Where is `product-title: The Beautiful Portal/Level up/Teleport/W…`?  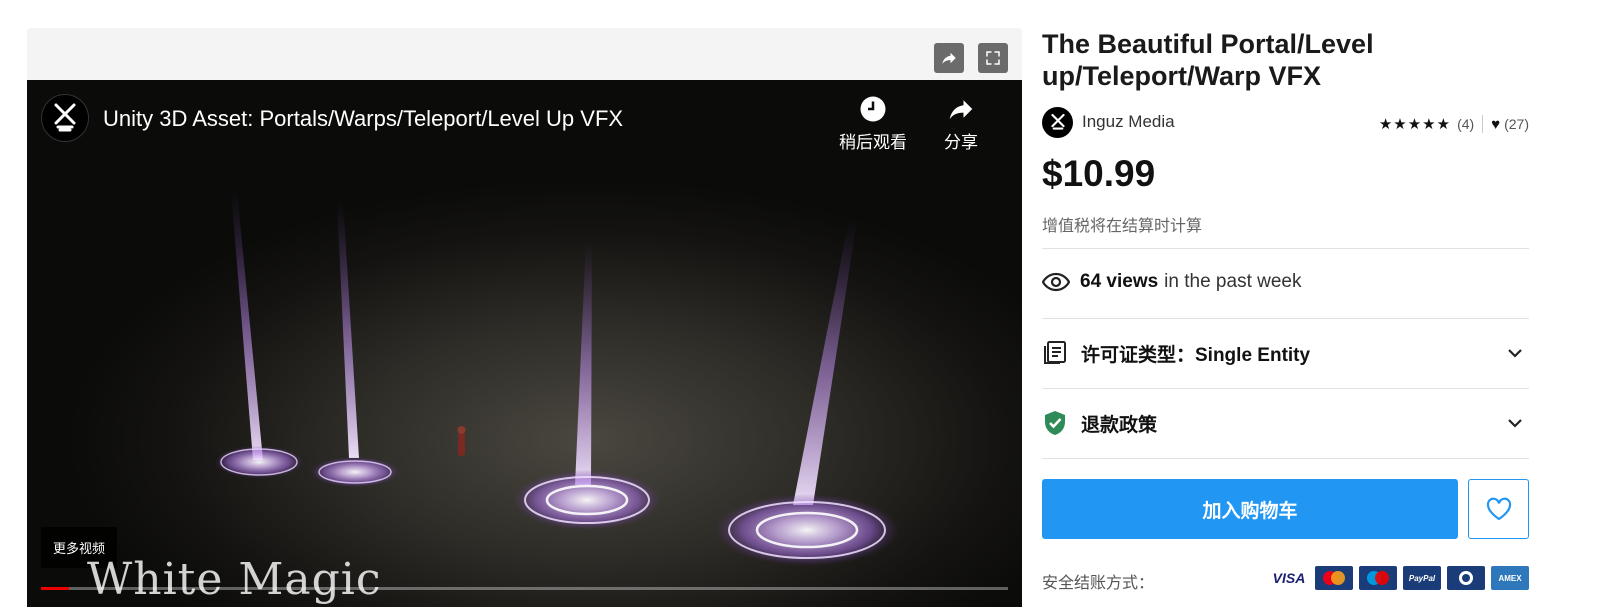
product-title: The Beautiful Portal/Level up/Teleport/W… is located at coordinates (1208, 60).